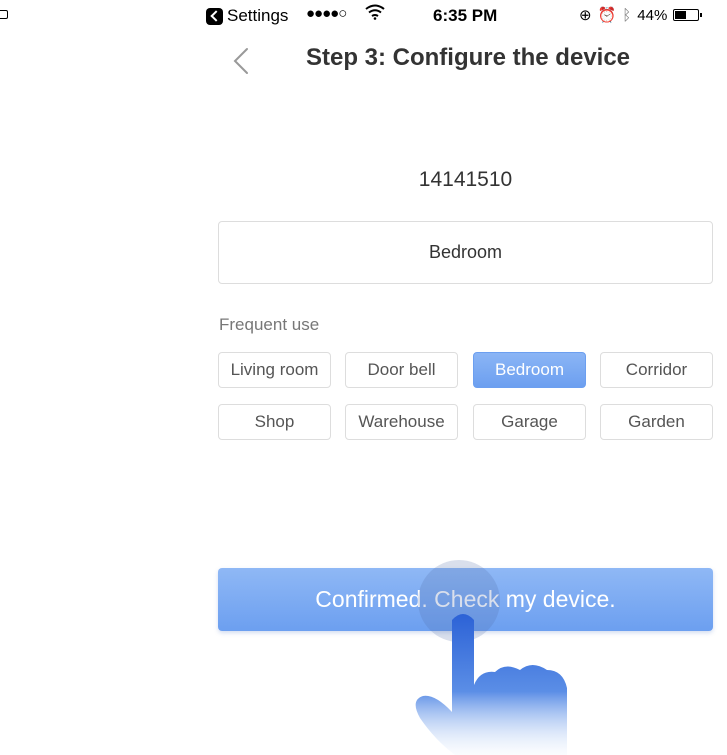  Describe the element at coordinates (401, 370) in the screenshot. I see `frequent-option: Door bell` at that location.